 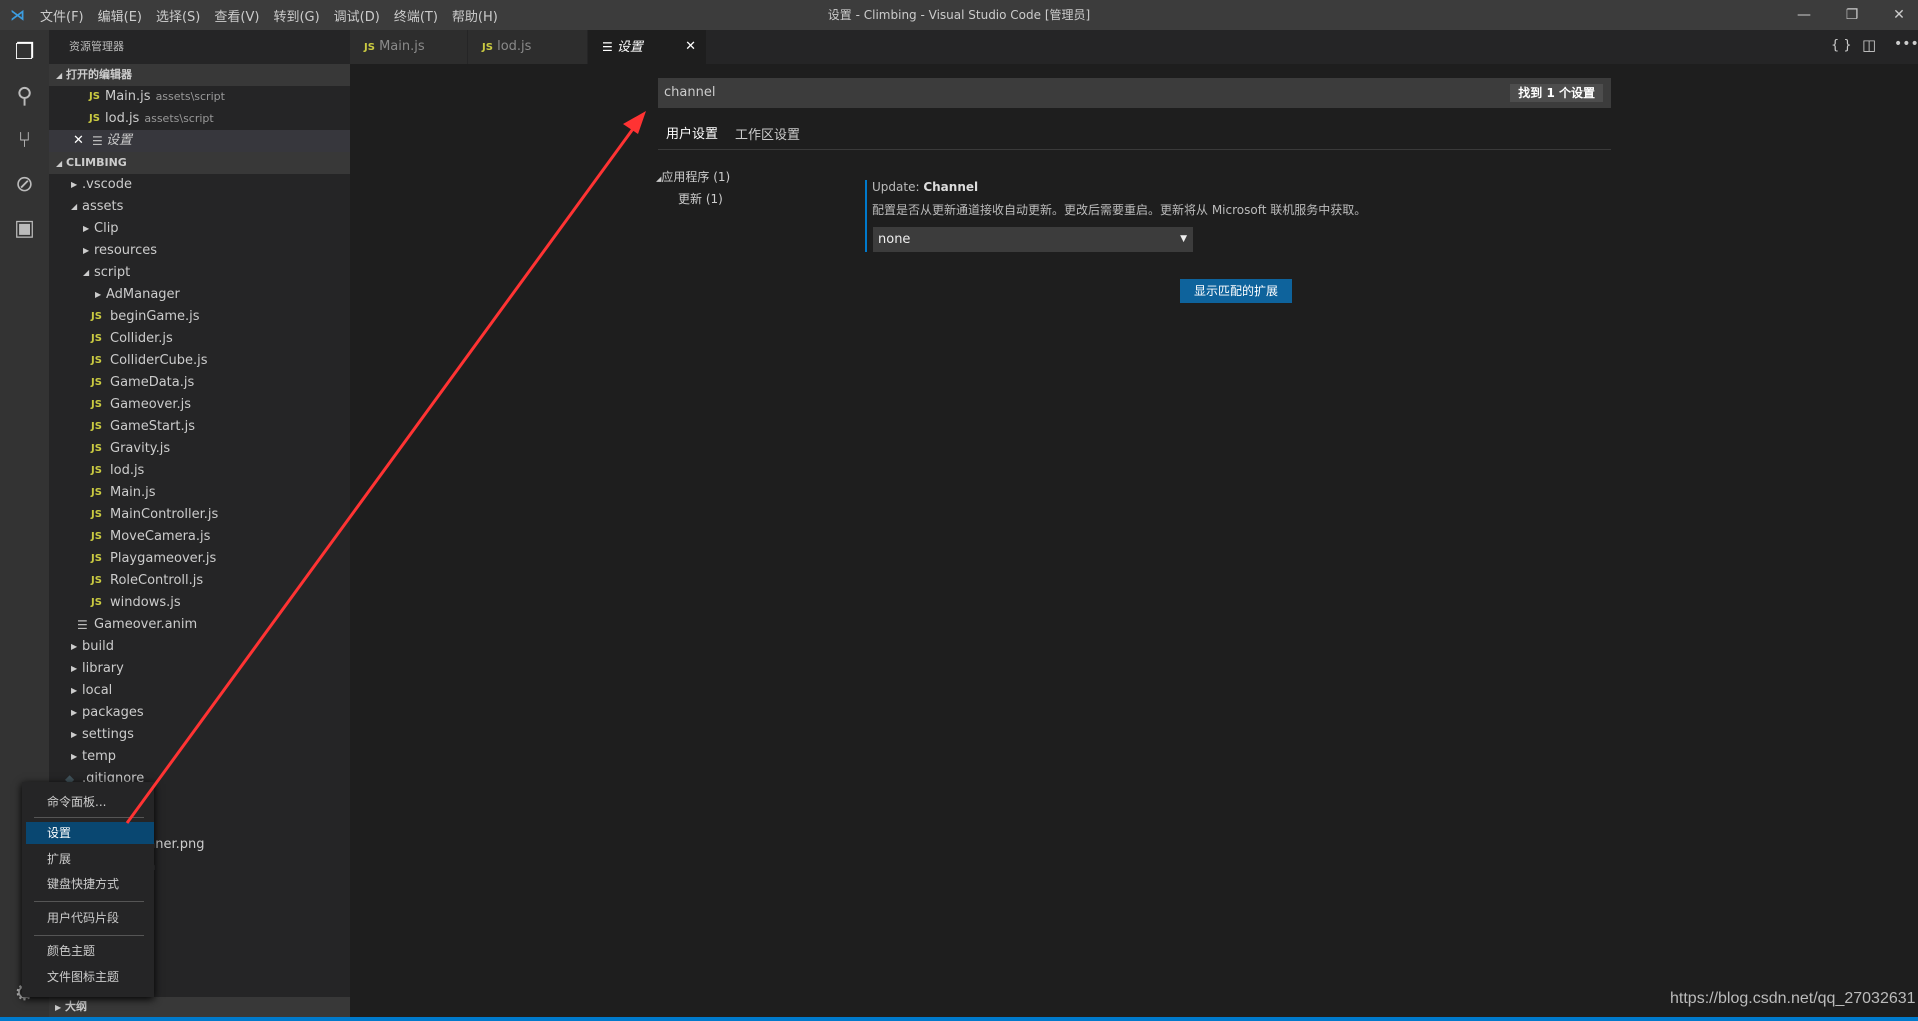 I want to click on file-name: ColliderCube.js, so click(x=159, y=360).